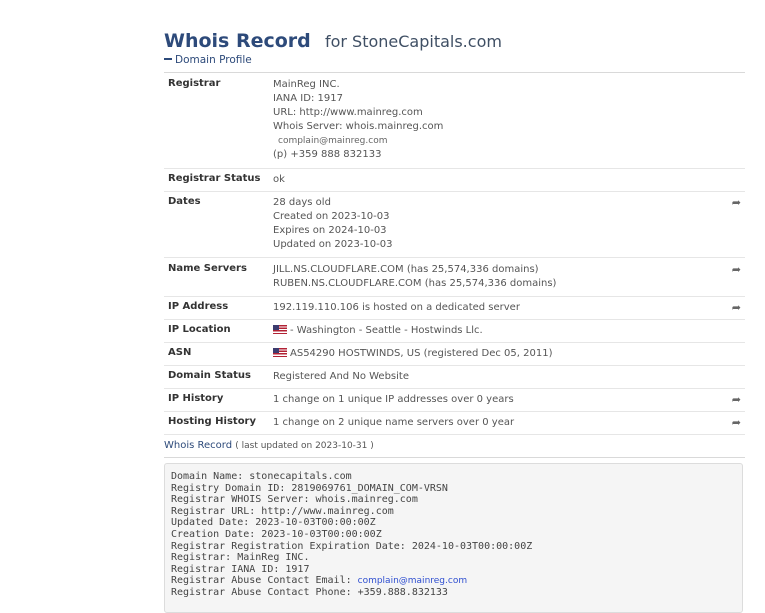  Describe the element at coordinates (333, 141) in the screenshot. I see `registrar-email: complain@mainreg.com` at that location.